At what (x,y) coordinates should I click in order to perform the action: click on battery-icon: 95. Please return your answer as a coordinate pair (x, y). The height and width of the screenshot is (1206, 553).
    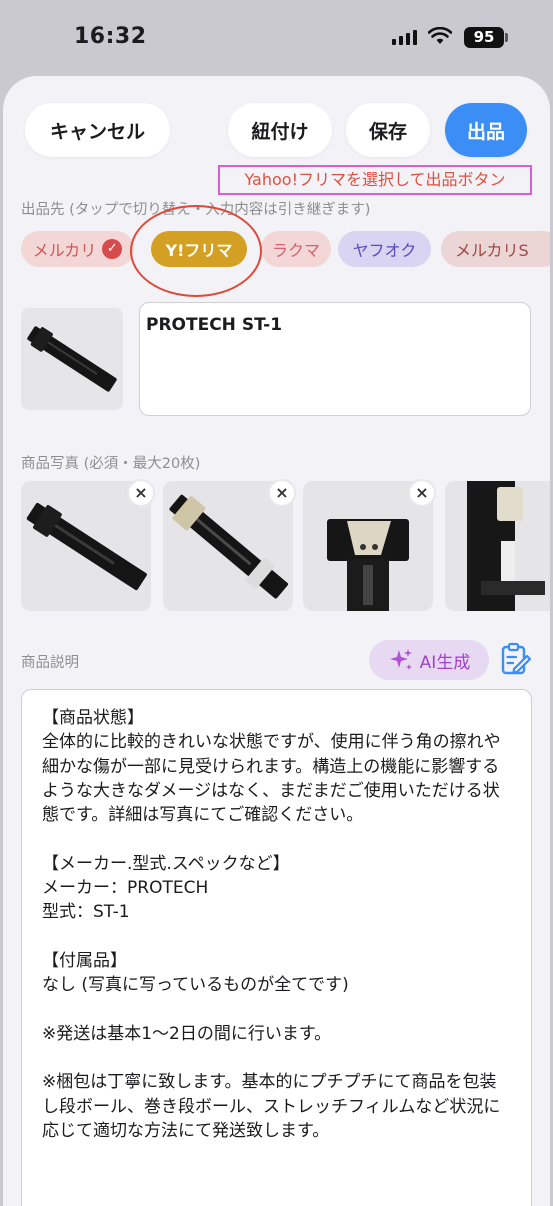
    Looking at the image, I should click on (484, 37).